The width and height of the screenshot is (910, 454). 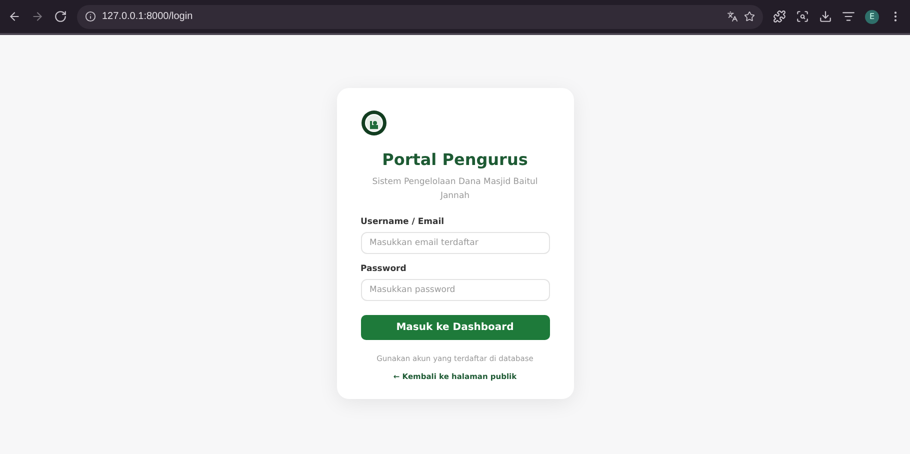 What do you see at coordinates (825, 16) in the screenshot?
I see `download-icon` at bounding box center [825, 16].